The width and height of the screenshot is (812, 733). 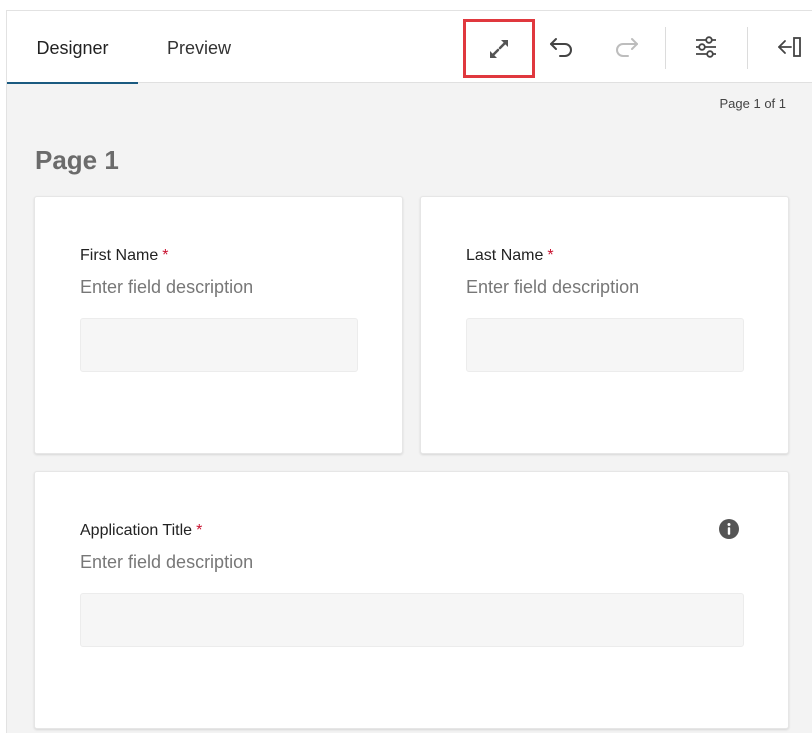 I want to click on redo-button, so click(x=626, y=47).